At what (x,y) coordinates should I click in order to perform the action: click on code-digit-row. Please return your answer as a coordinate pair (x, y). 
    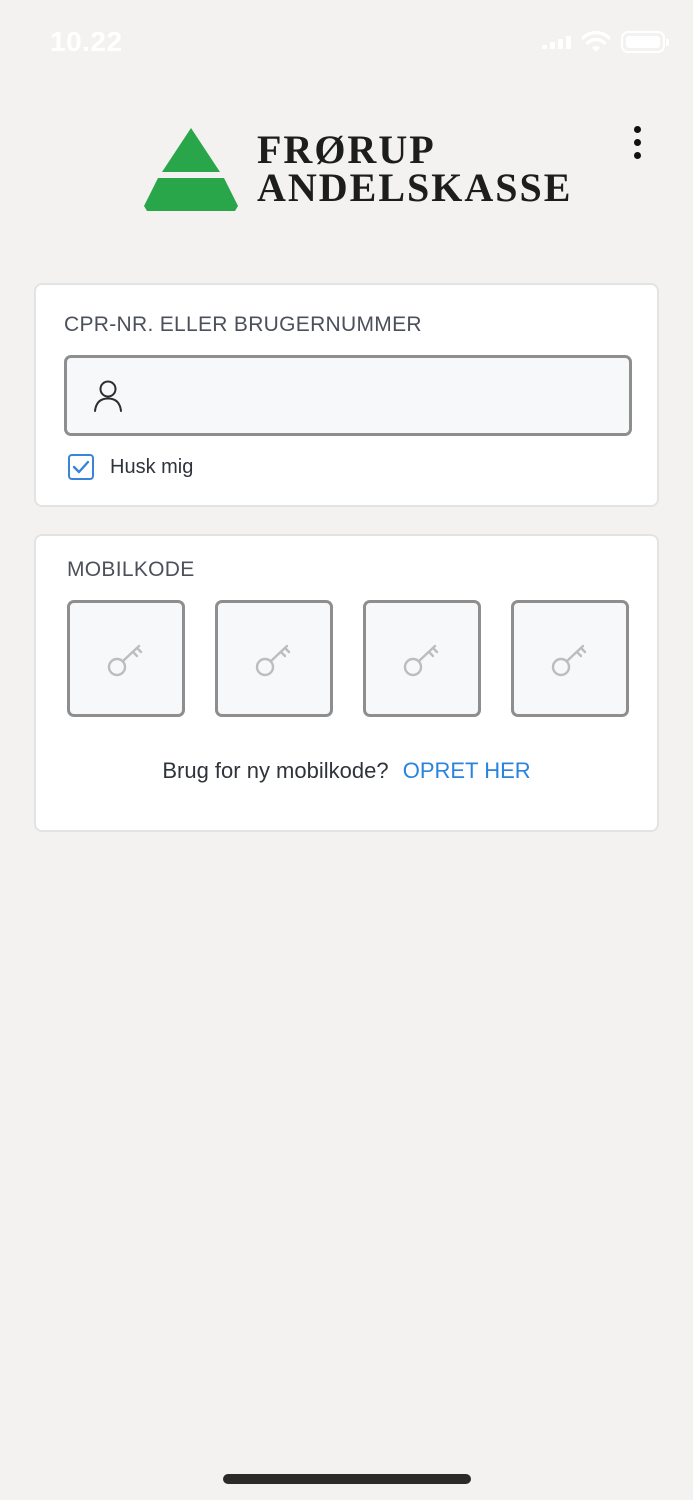
    Looking at the image, I should click on (348, 658).